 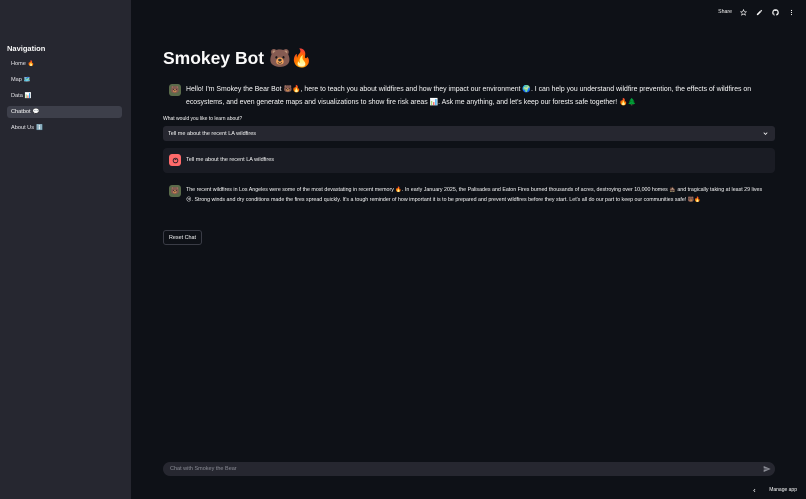 What do you see at coordinates (39, 128) in the screenshot?
I see `info-icon: ℹ️` at bounding box center [39, 128].